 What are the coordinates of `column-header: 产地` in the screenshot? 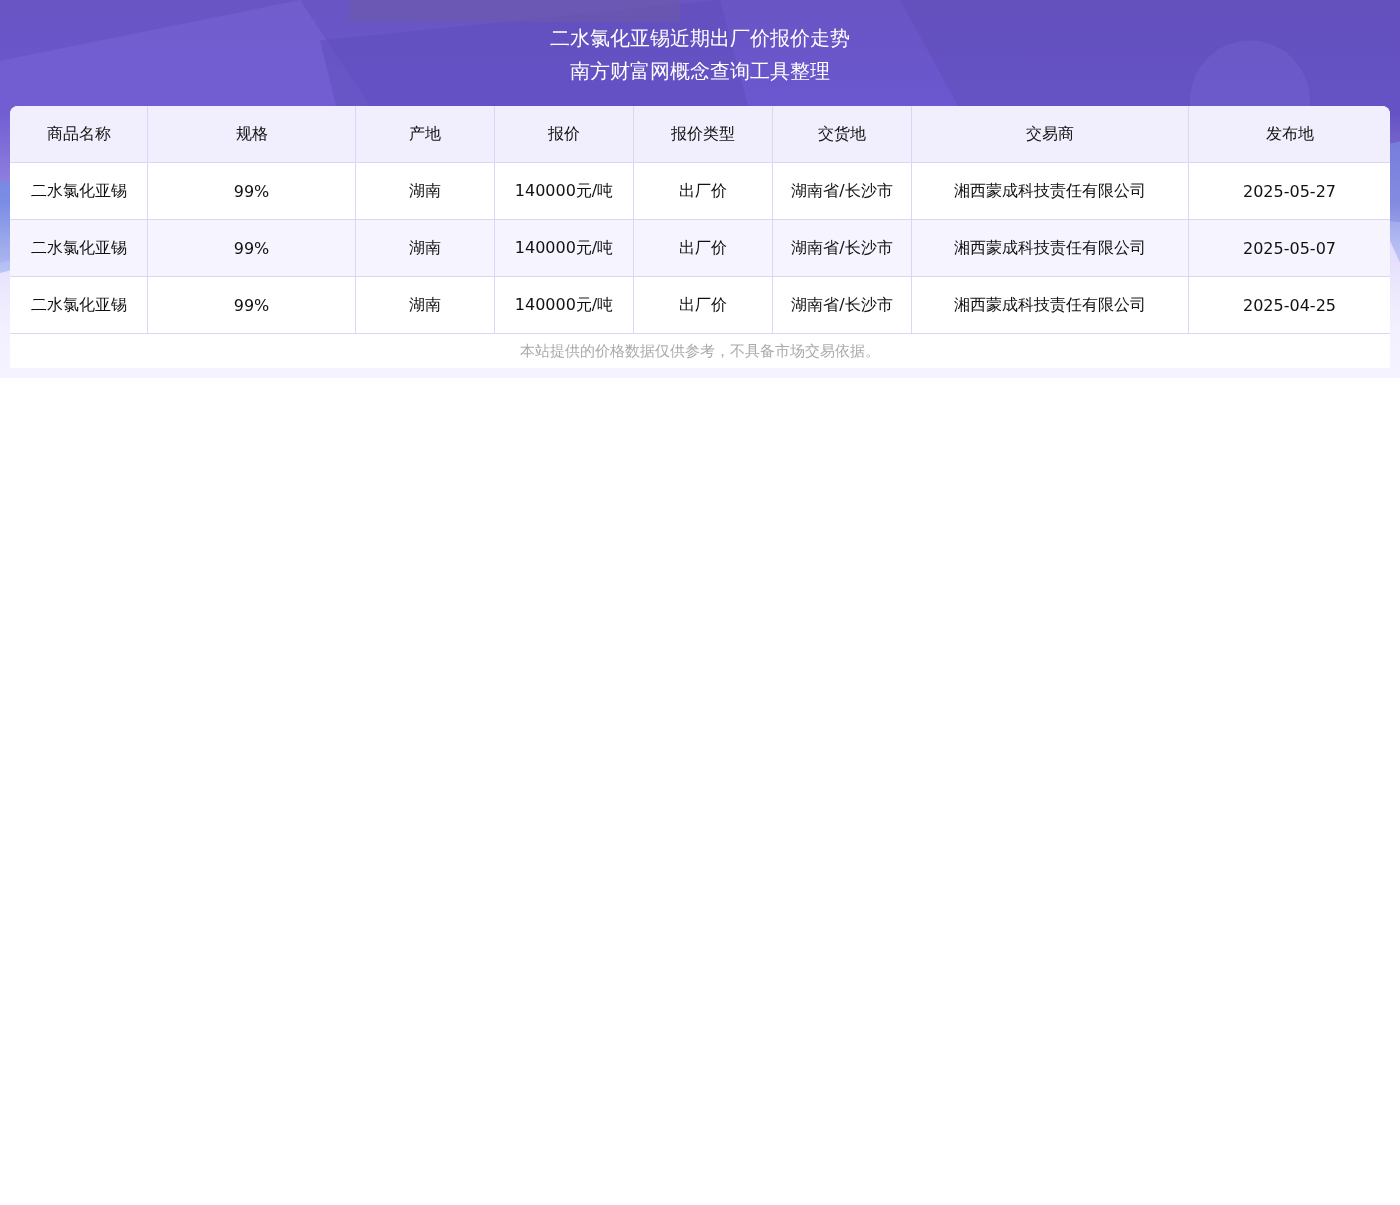 It's located at (425, 134).